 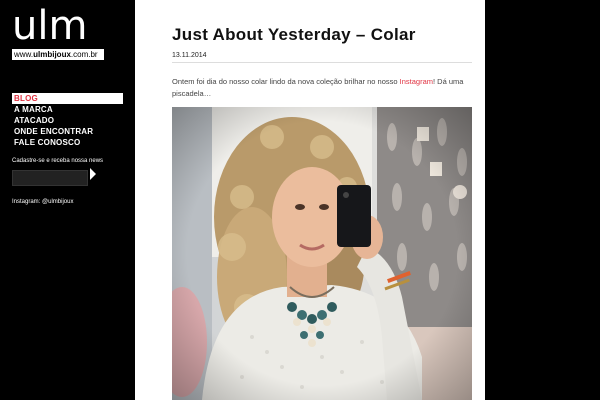 I want to click on instagram-handle: Instagram: @ulmbijoux, so click(x=42, y=202).